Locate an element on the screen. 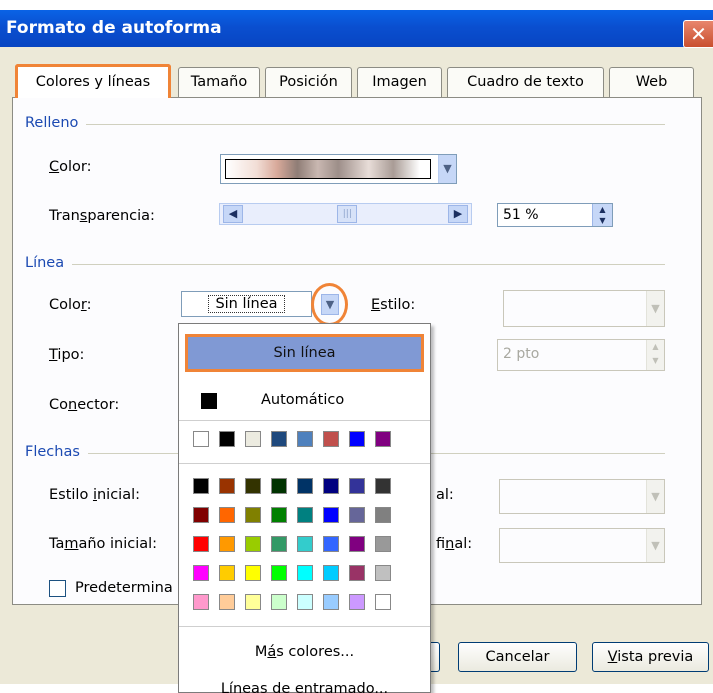 This screenshot has width=713, height=693. linea-color-dropdown: Sin línea is located at coordinates (246, 304).